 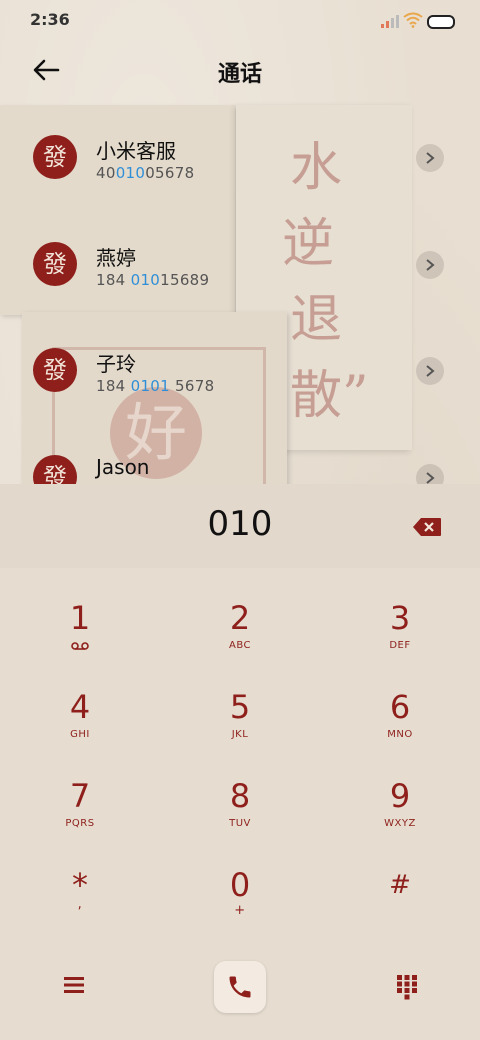 I want to click on key-1: 1, so click(x=80, y=633).